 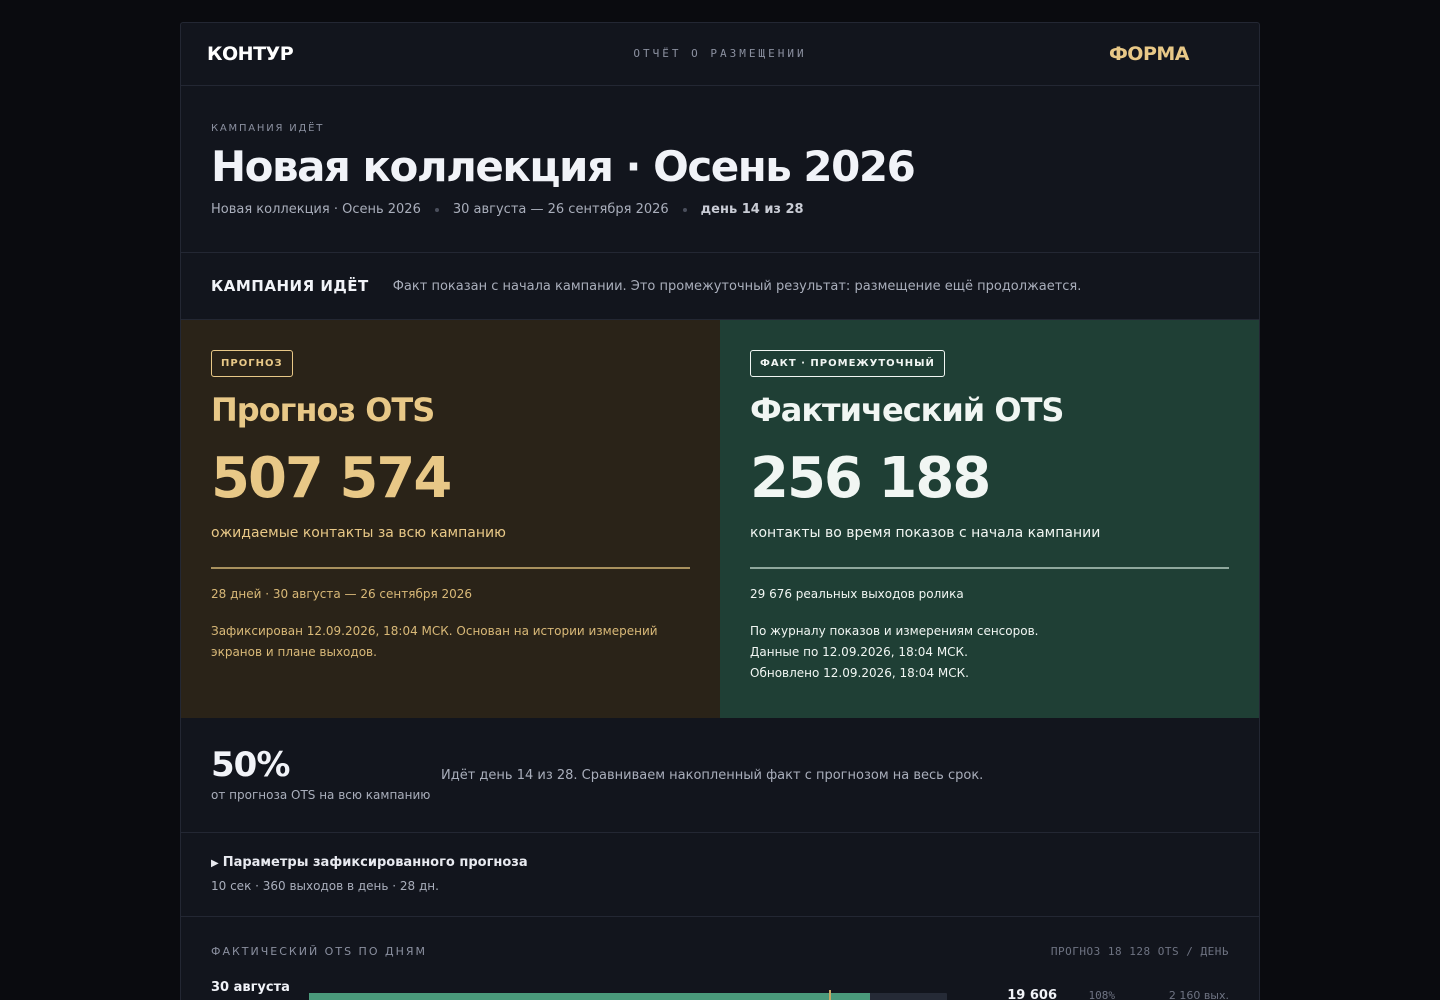 I want to click on document-title: ОТЧЁТ О РАЗМЕЩЕНИИ, so click(x=720, y=53).